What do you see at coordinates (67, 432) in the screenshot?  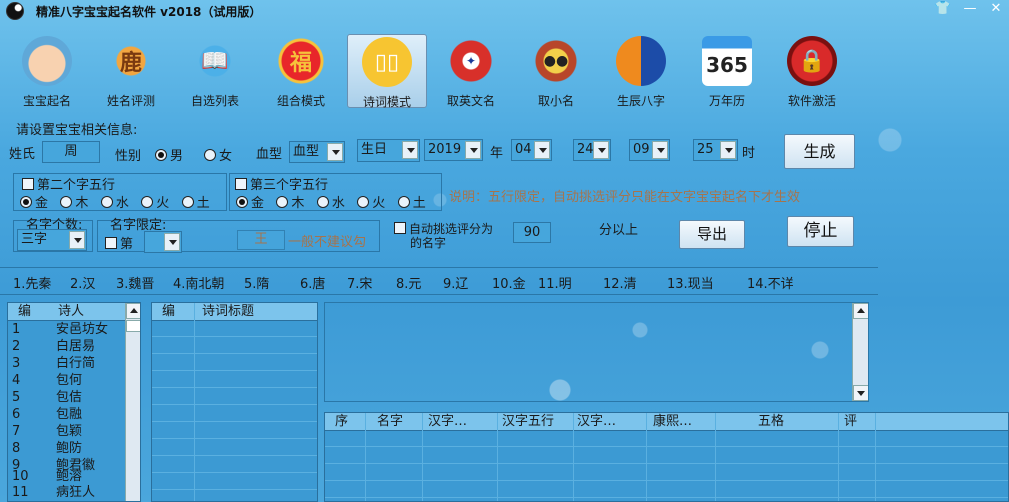 I see `list-item: 7 包颖` at bounding box center [67, 432].